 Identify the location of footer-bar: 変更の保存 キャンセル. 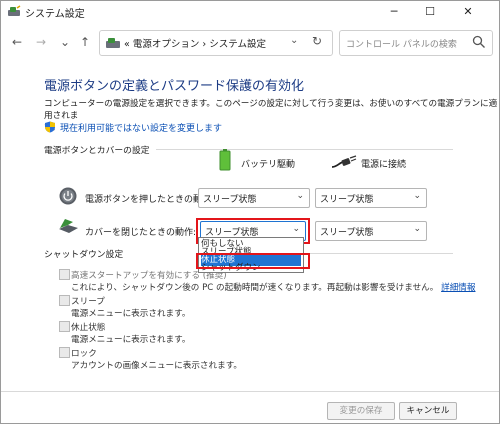
(250, 407).